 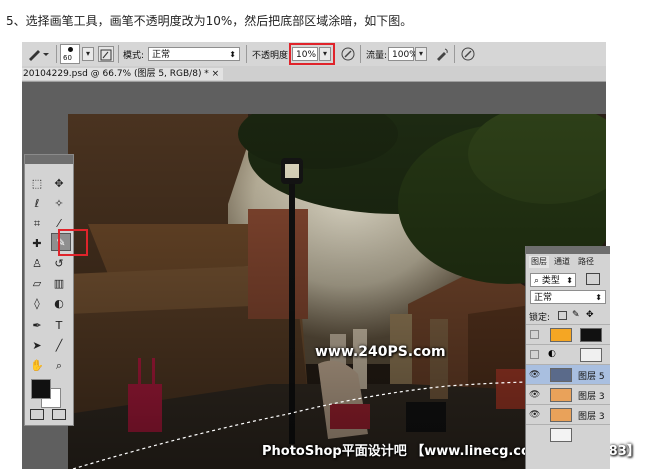 What do you see at coordinates (123, 74) in the screenshot?
I see `document-tab: 20104229.psd @ 66.7% (图层 5, RGB/8) * ×` at bounding box center [123, 74].